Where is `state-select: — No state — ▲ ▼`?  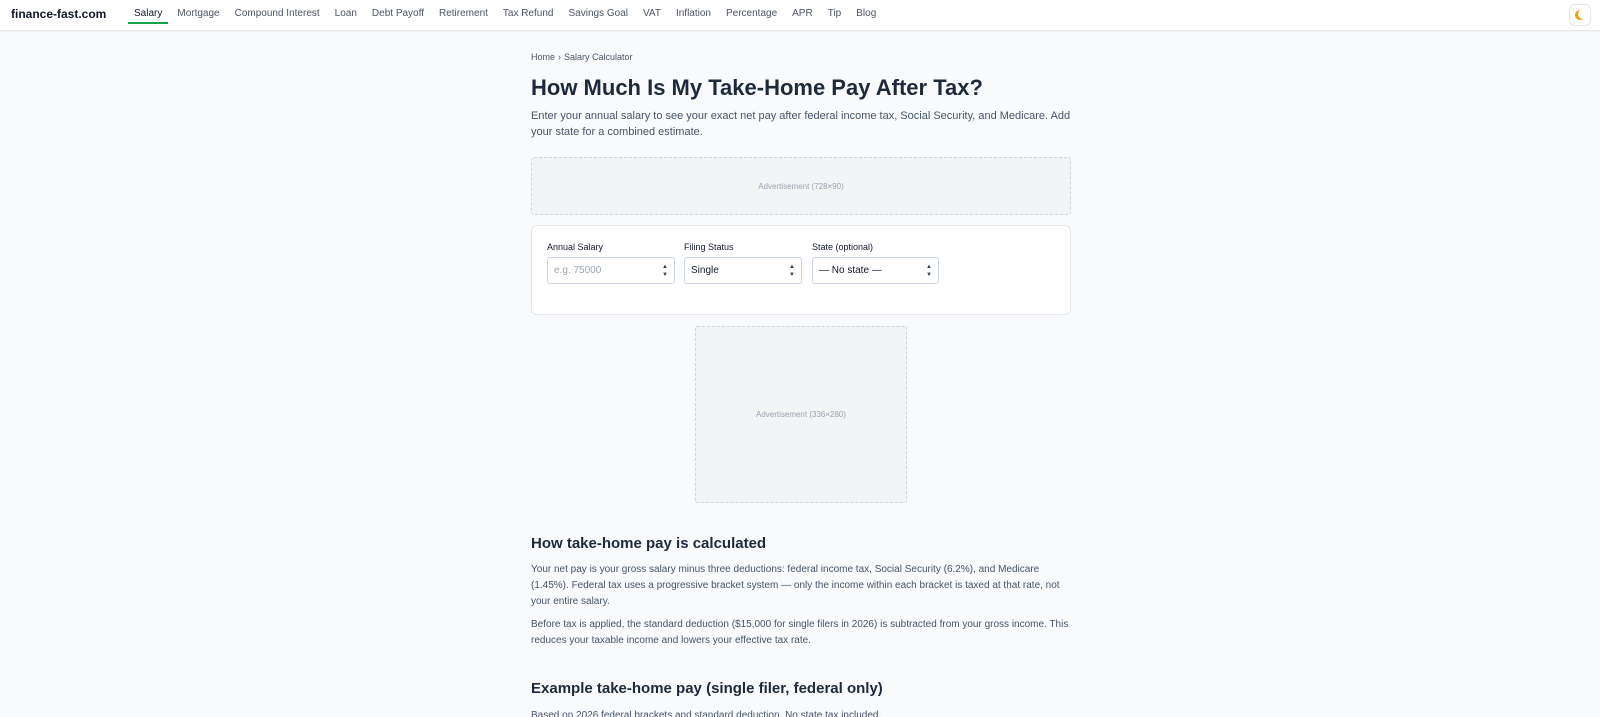
state-select: — No state — ▲ ▼ is located at coordinates (875, 270).